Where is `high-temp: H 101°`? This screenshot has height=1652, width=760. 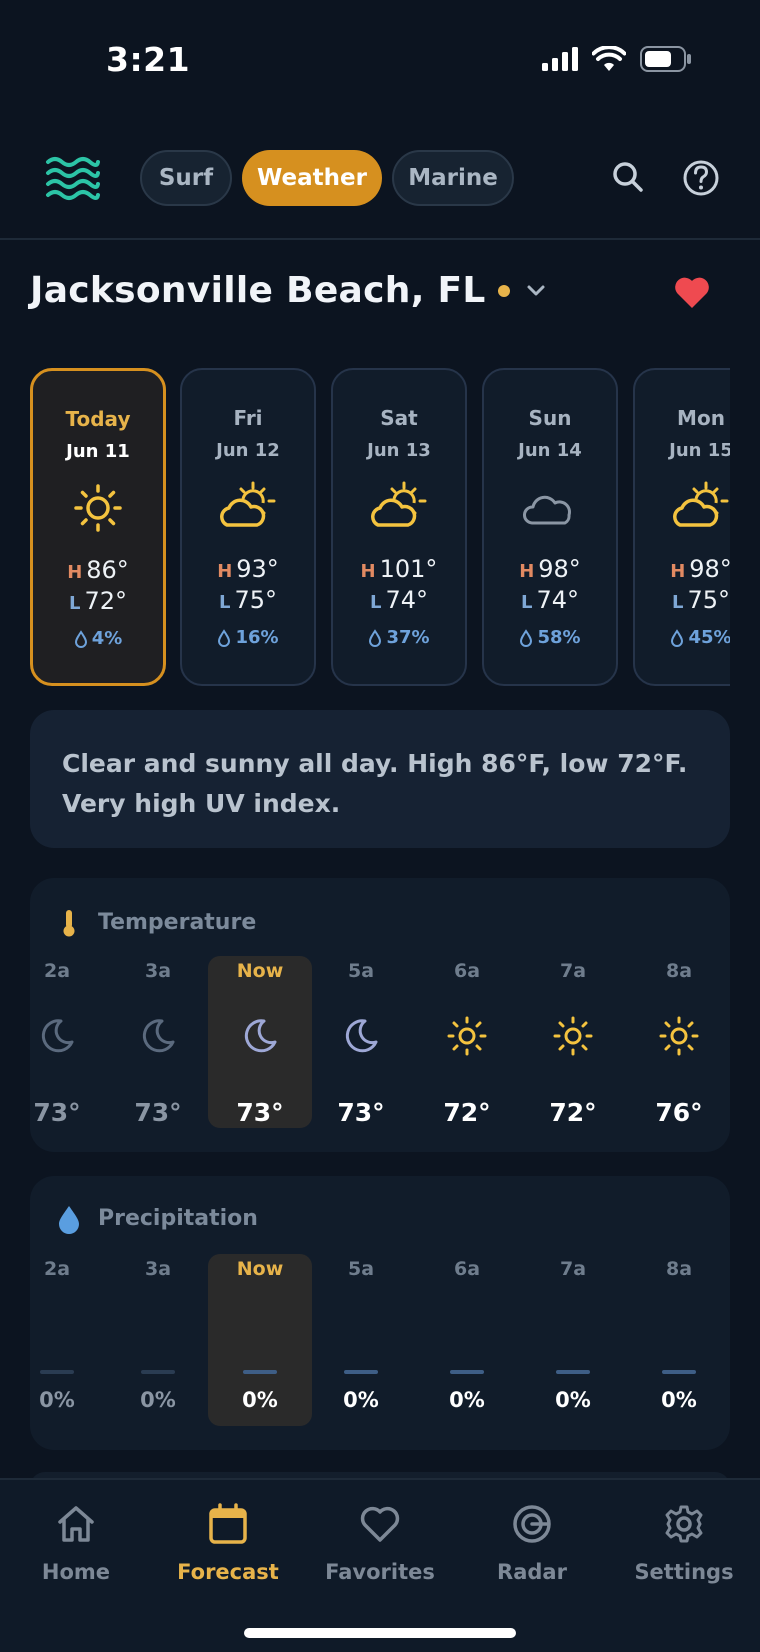
high-temp: H 101° is located at coordinates (399, 569).